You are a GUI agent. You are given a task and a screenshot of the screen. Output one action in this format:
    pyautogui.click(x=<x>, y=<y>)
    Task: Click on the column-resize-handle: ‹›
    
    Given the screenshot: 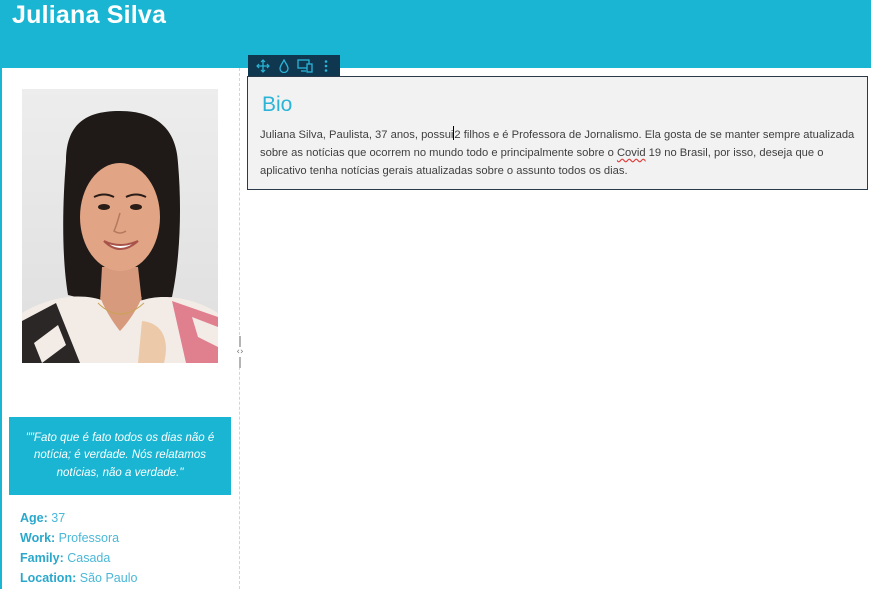 What is the action you would take?
    pyautogui.click(x=240, y=352)
    